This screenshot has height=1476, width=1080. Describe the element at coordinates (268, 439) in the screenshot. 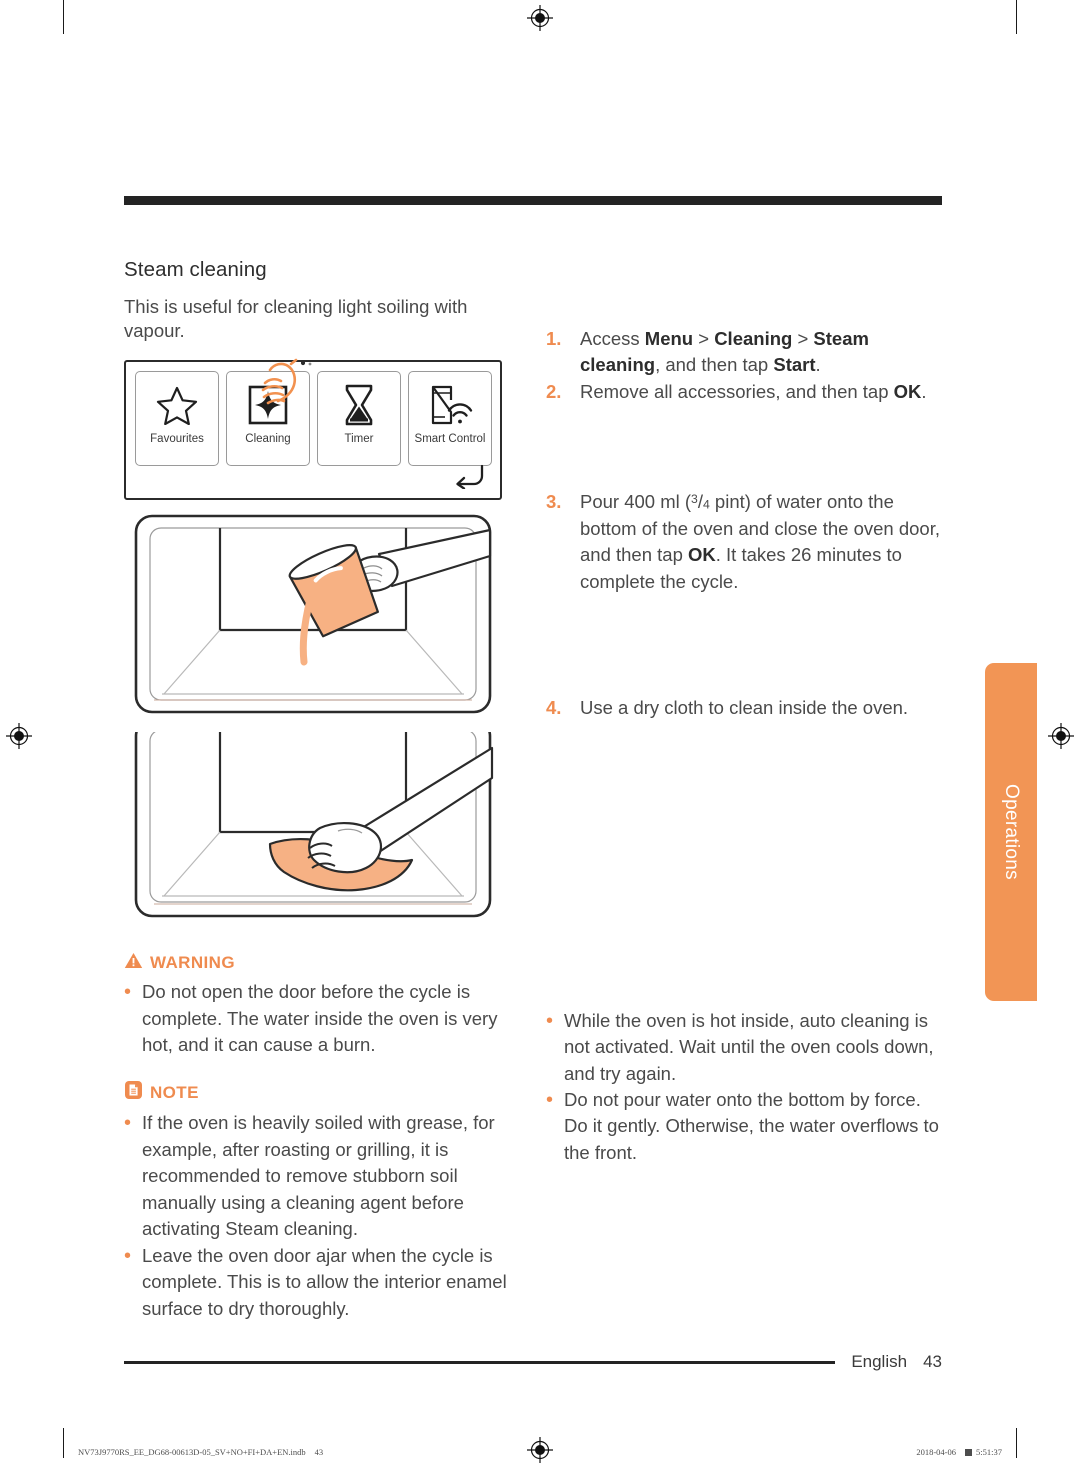

I see `panel-tile-label: Cleaning` at that location.